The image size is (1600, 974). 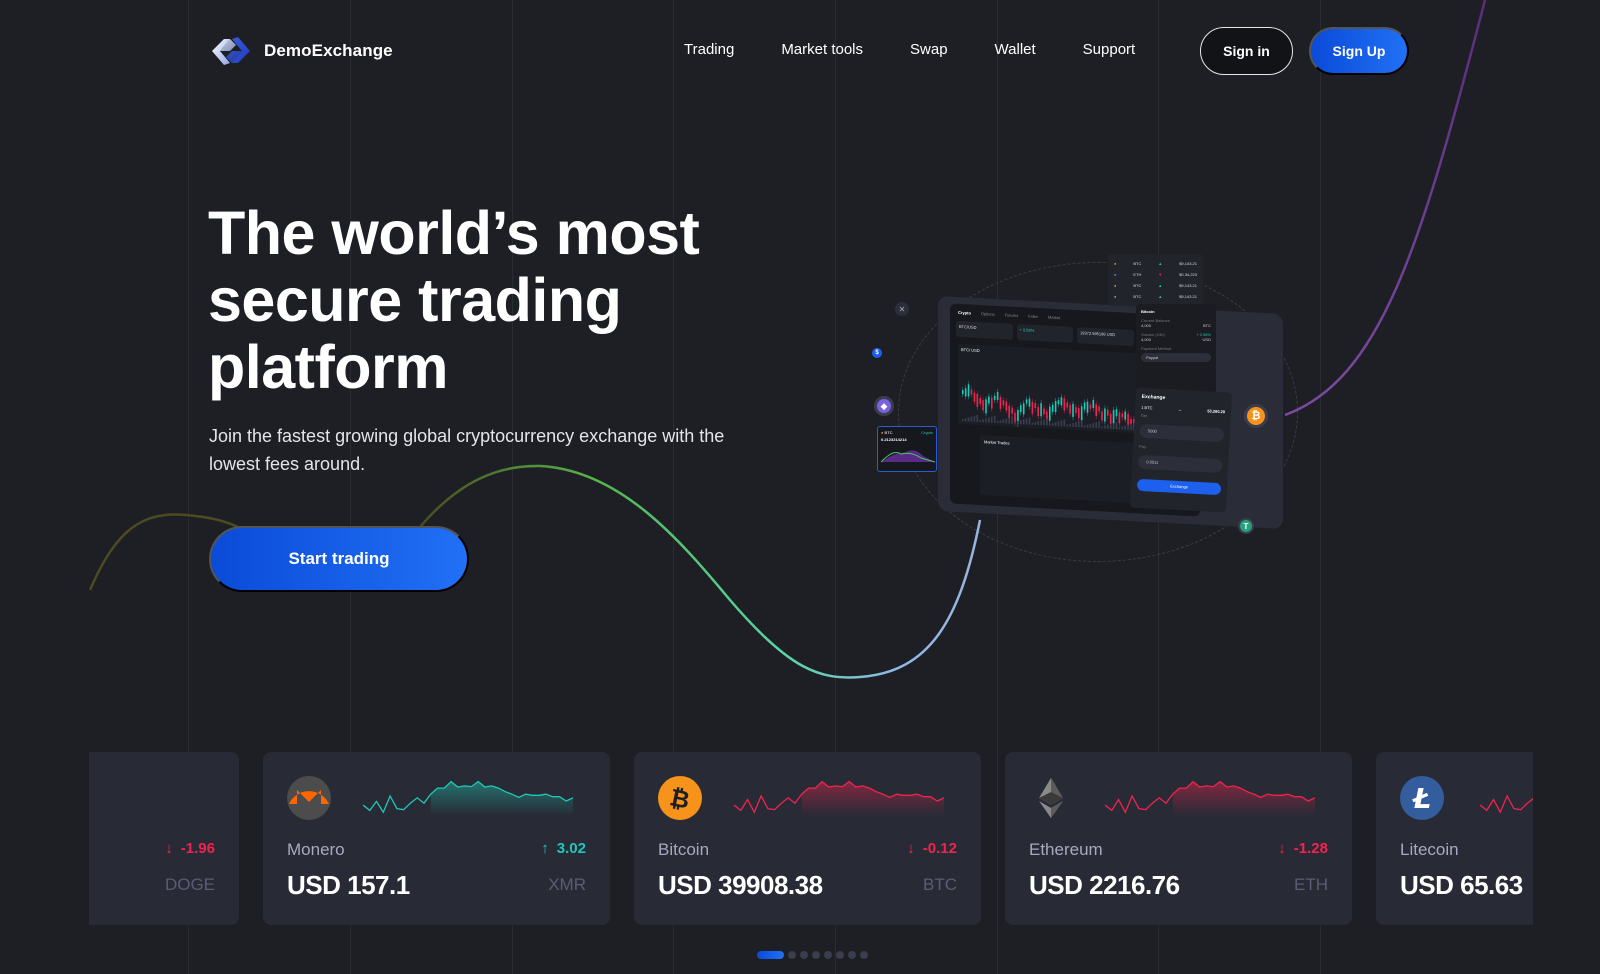 What do you see at coordinates (1033, 316) in the screenshot?
I see `mock-tab: Index` at bounding box center [1033, 316].